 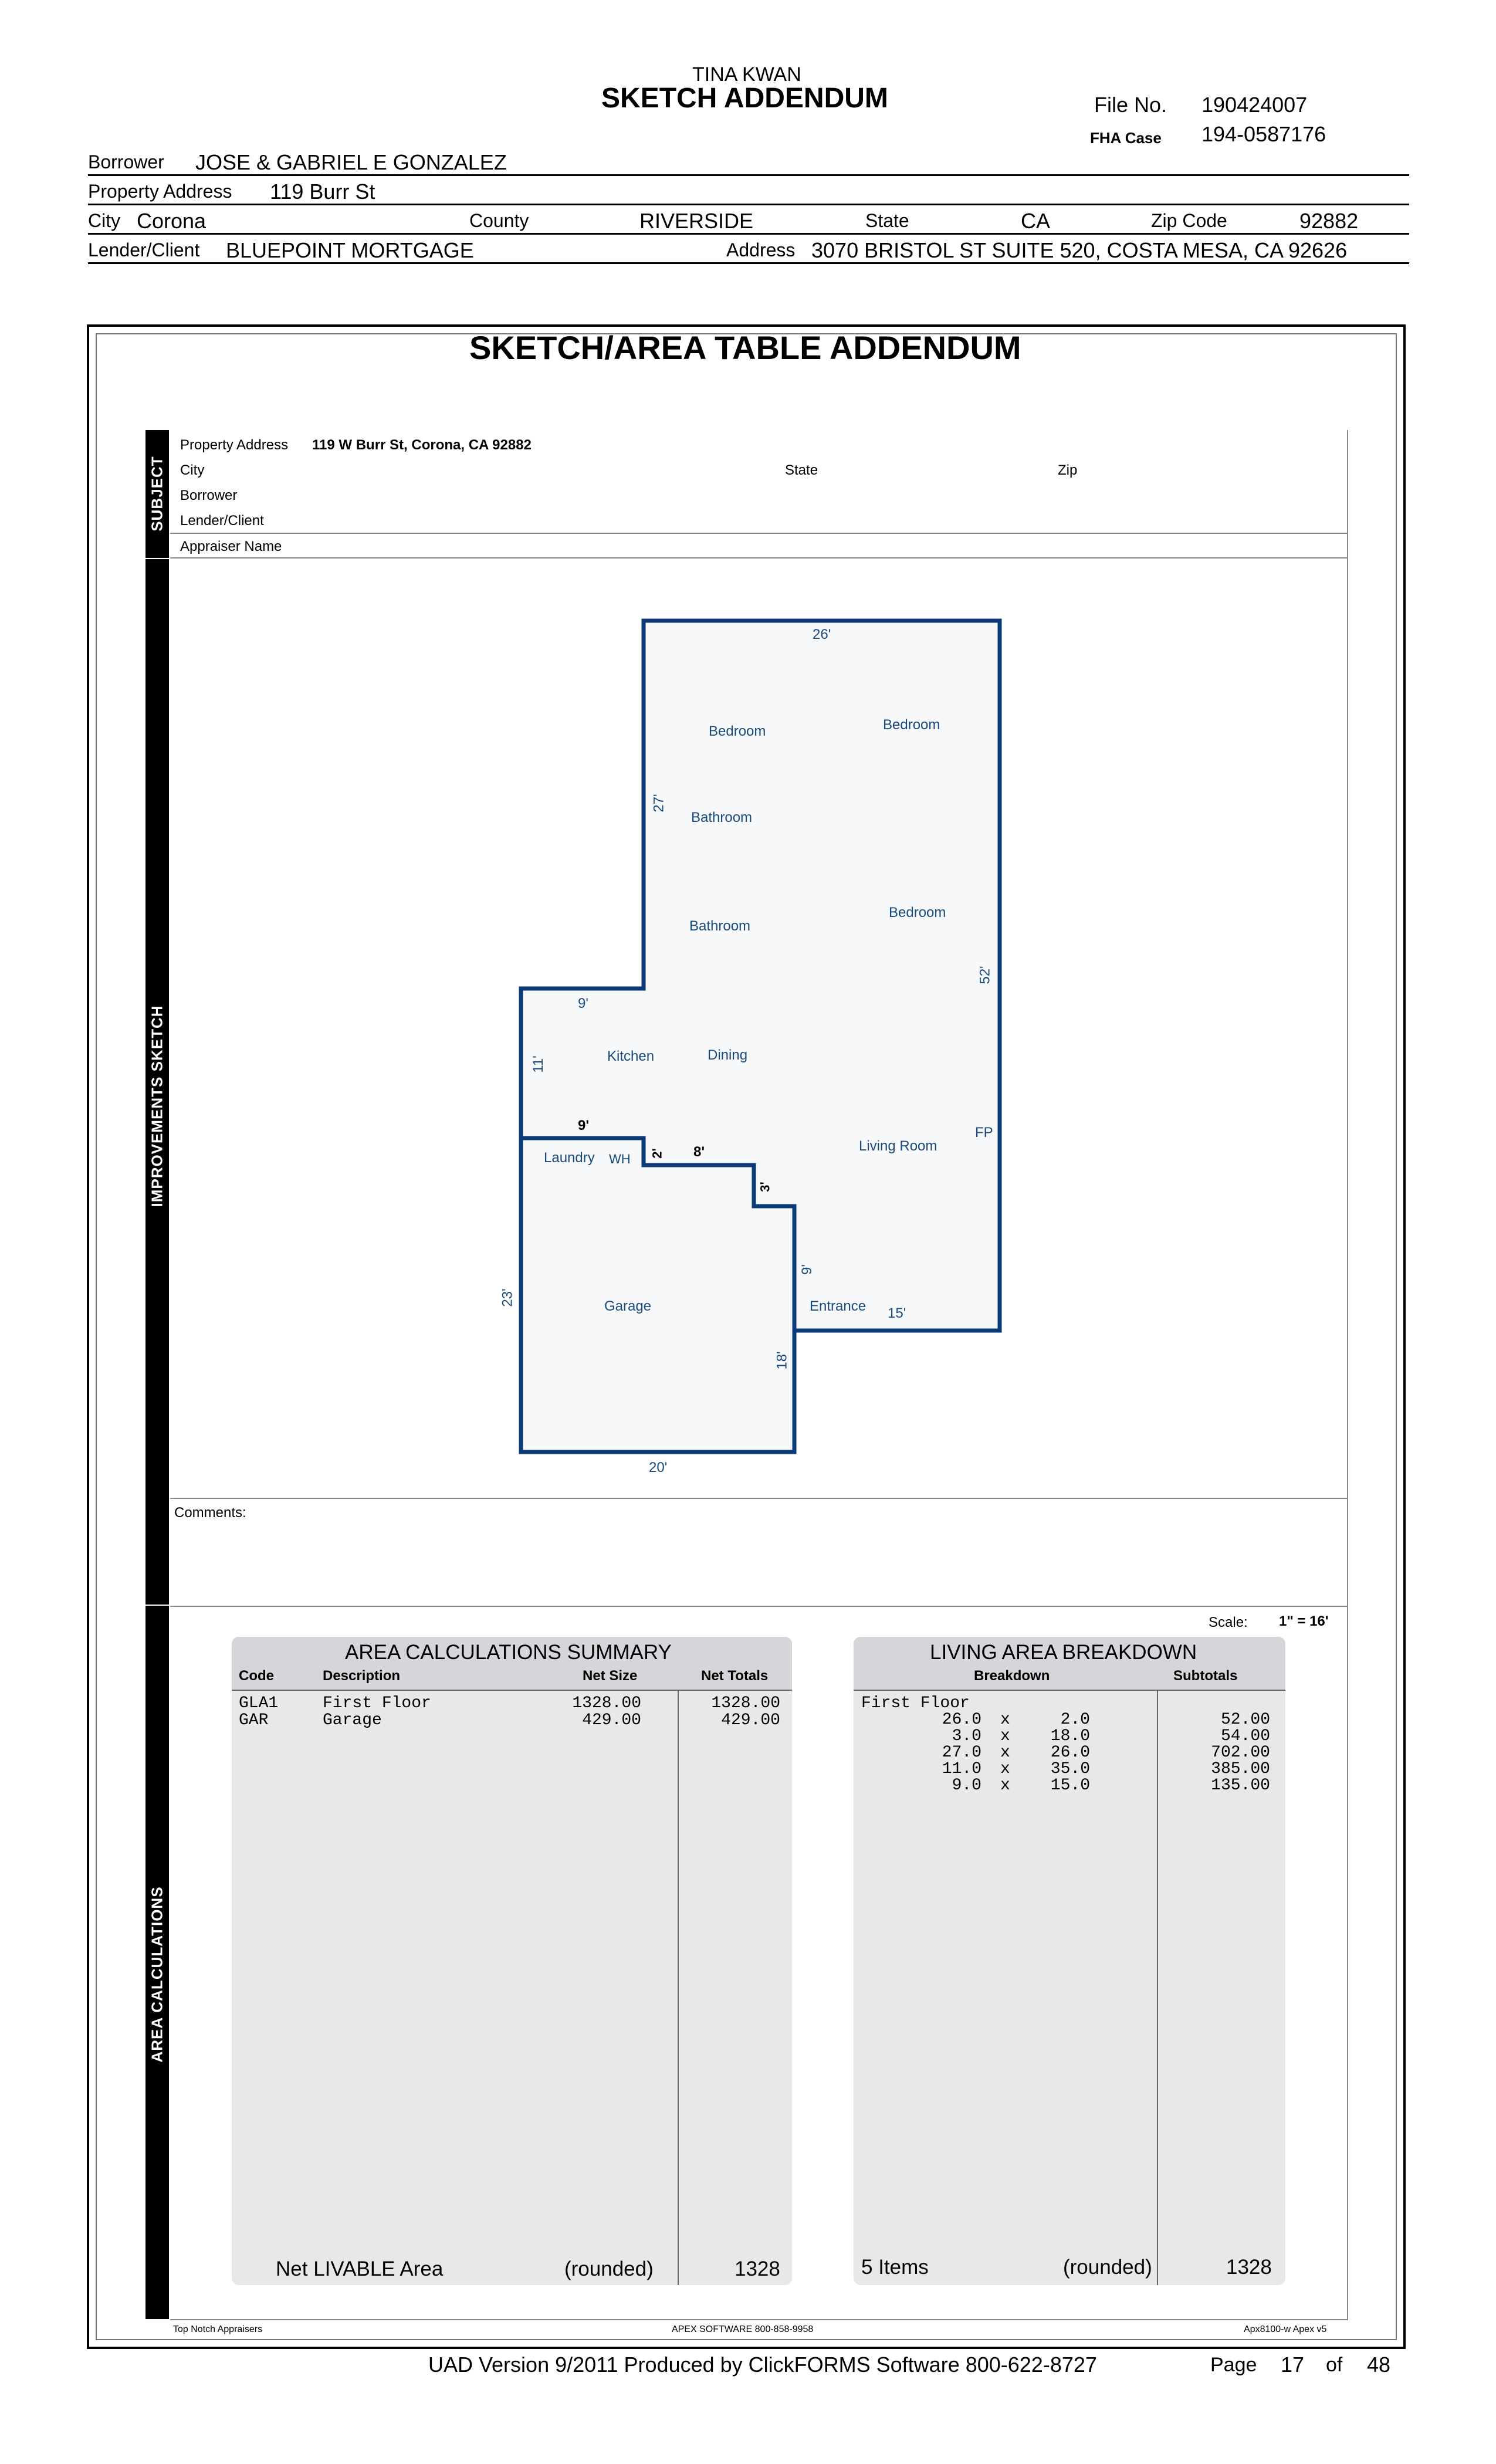 What do you see at coordinates (746, 1703) in the screenshot?
I see `summary-row-net-total: 1328.00` at bounding box center [746, 1703].